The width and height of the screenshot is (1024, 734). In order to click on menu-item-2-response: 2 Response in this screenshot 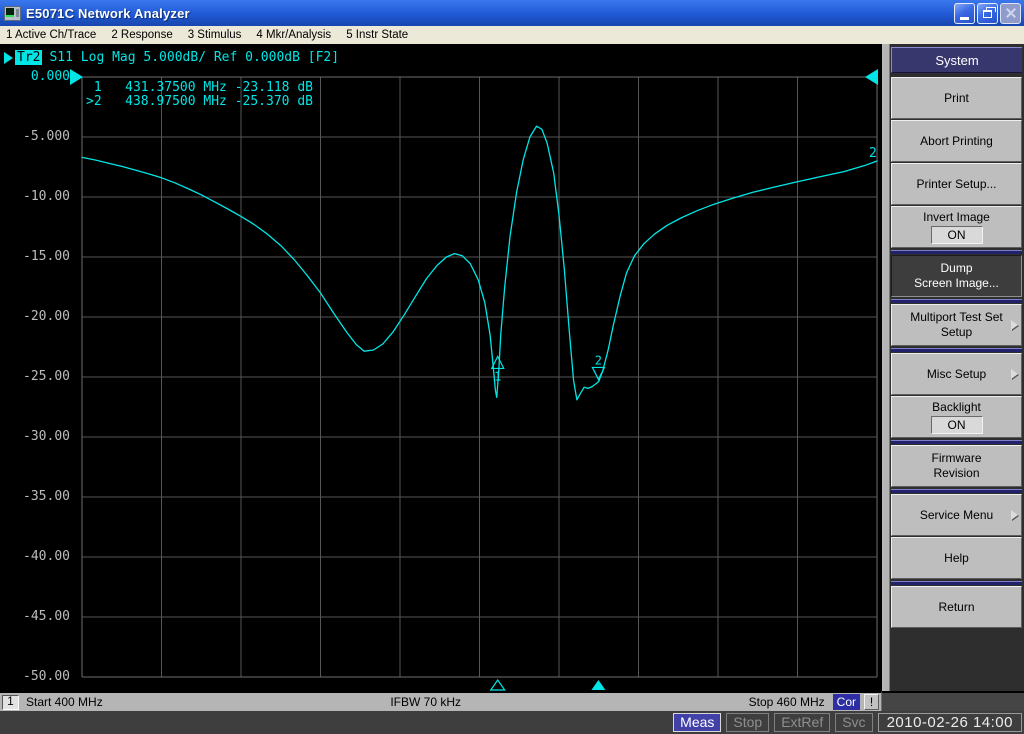, I will do `click(141, 35)`.